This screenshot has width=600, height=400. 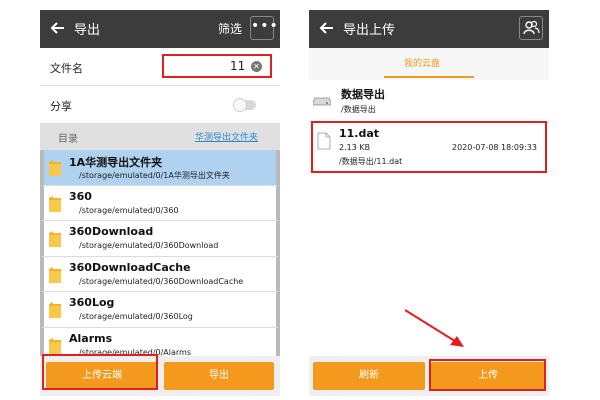 What do you see at coordinates (160, 105) in the screenshot?
I see `share-row: 分享` at bounding box center [160, 105].